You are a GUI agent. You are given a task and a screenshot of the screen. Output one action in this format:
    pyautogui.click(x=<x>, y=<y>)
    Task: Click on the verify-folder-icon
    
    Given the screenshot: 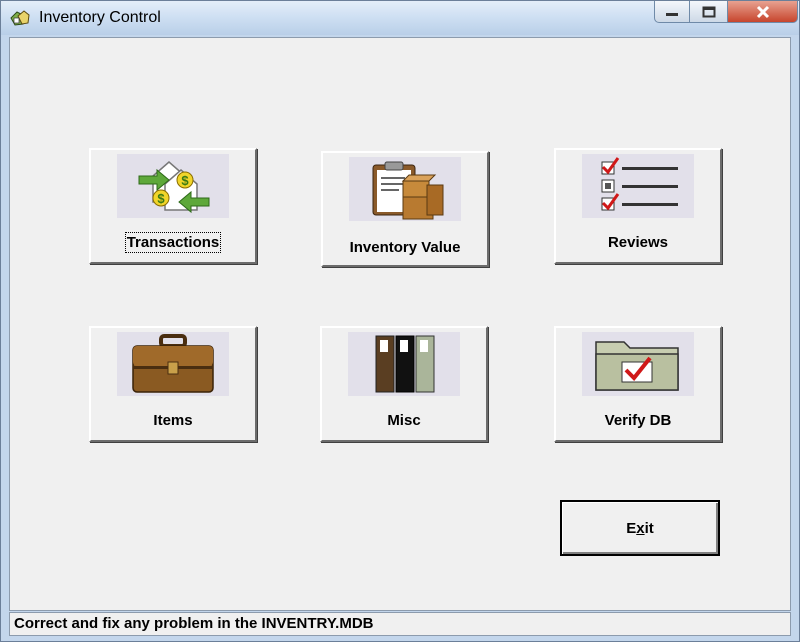 What is the action you would take?
    pyautogui.click(x=638, y=364)
    